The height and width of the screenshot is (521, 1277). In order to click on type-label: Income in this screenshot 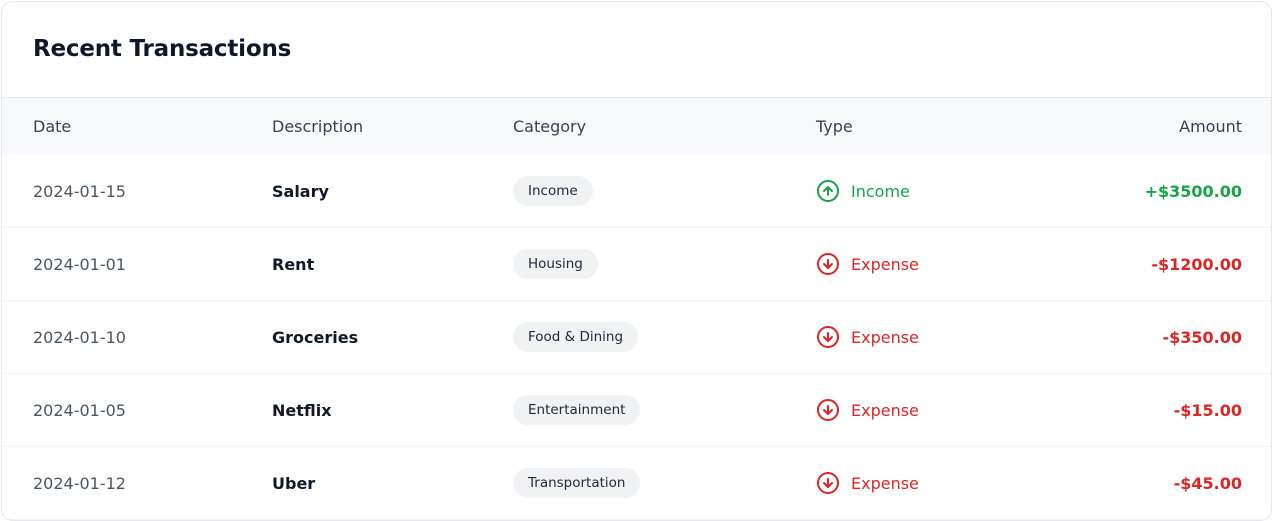, I will do `click(880, 191)`.